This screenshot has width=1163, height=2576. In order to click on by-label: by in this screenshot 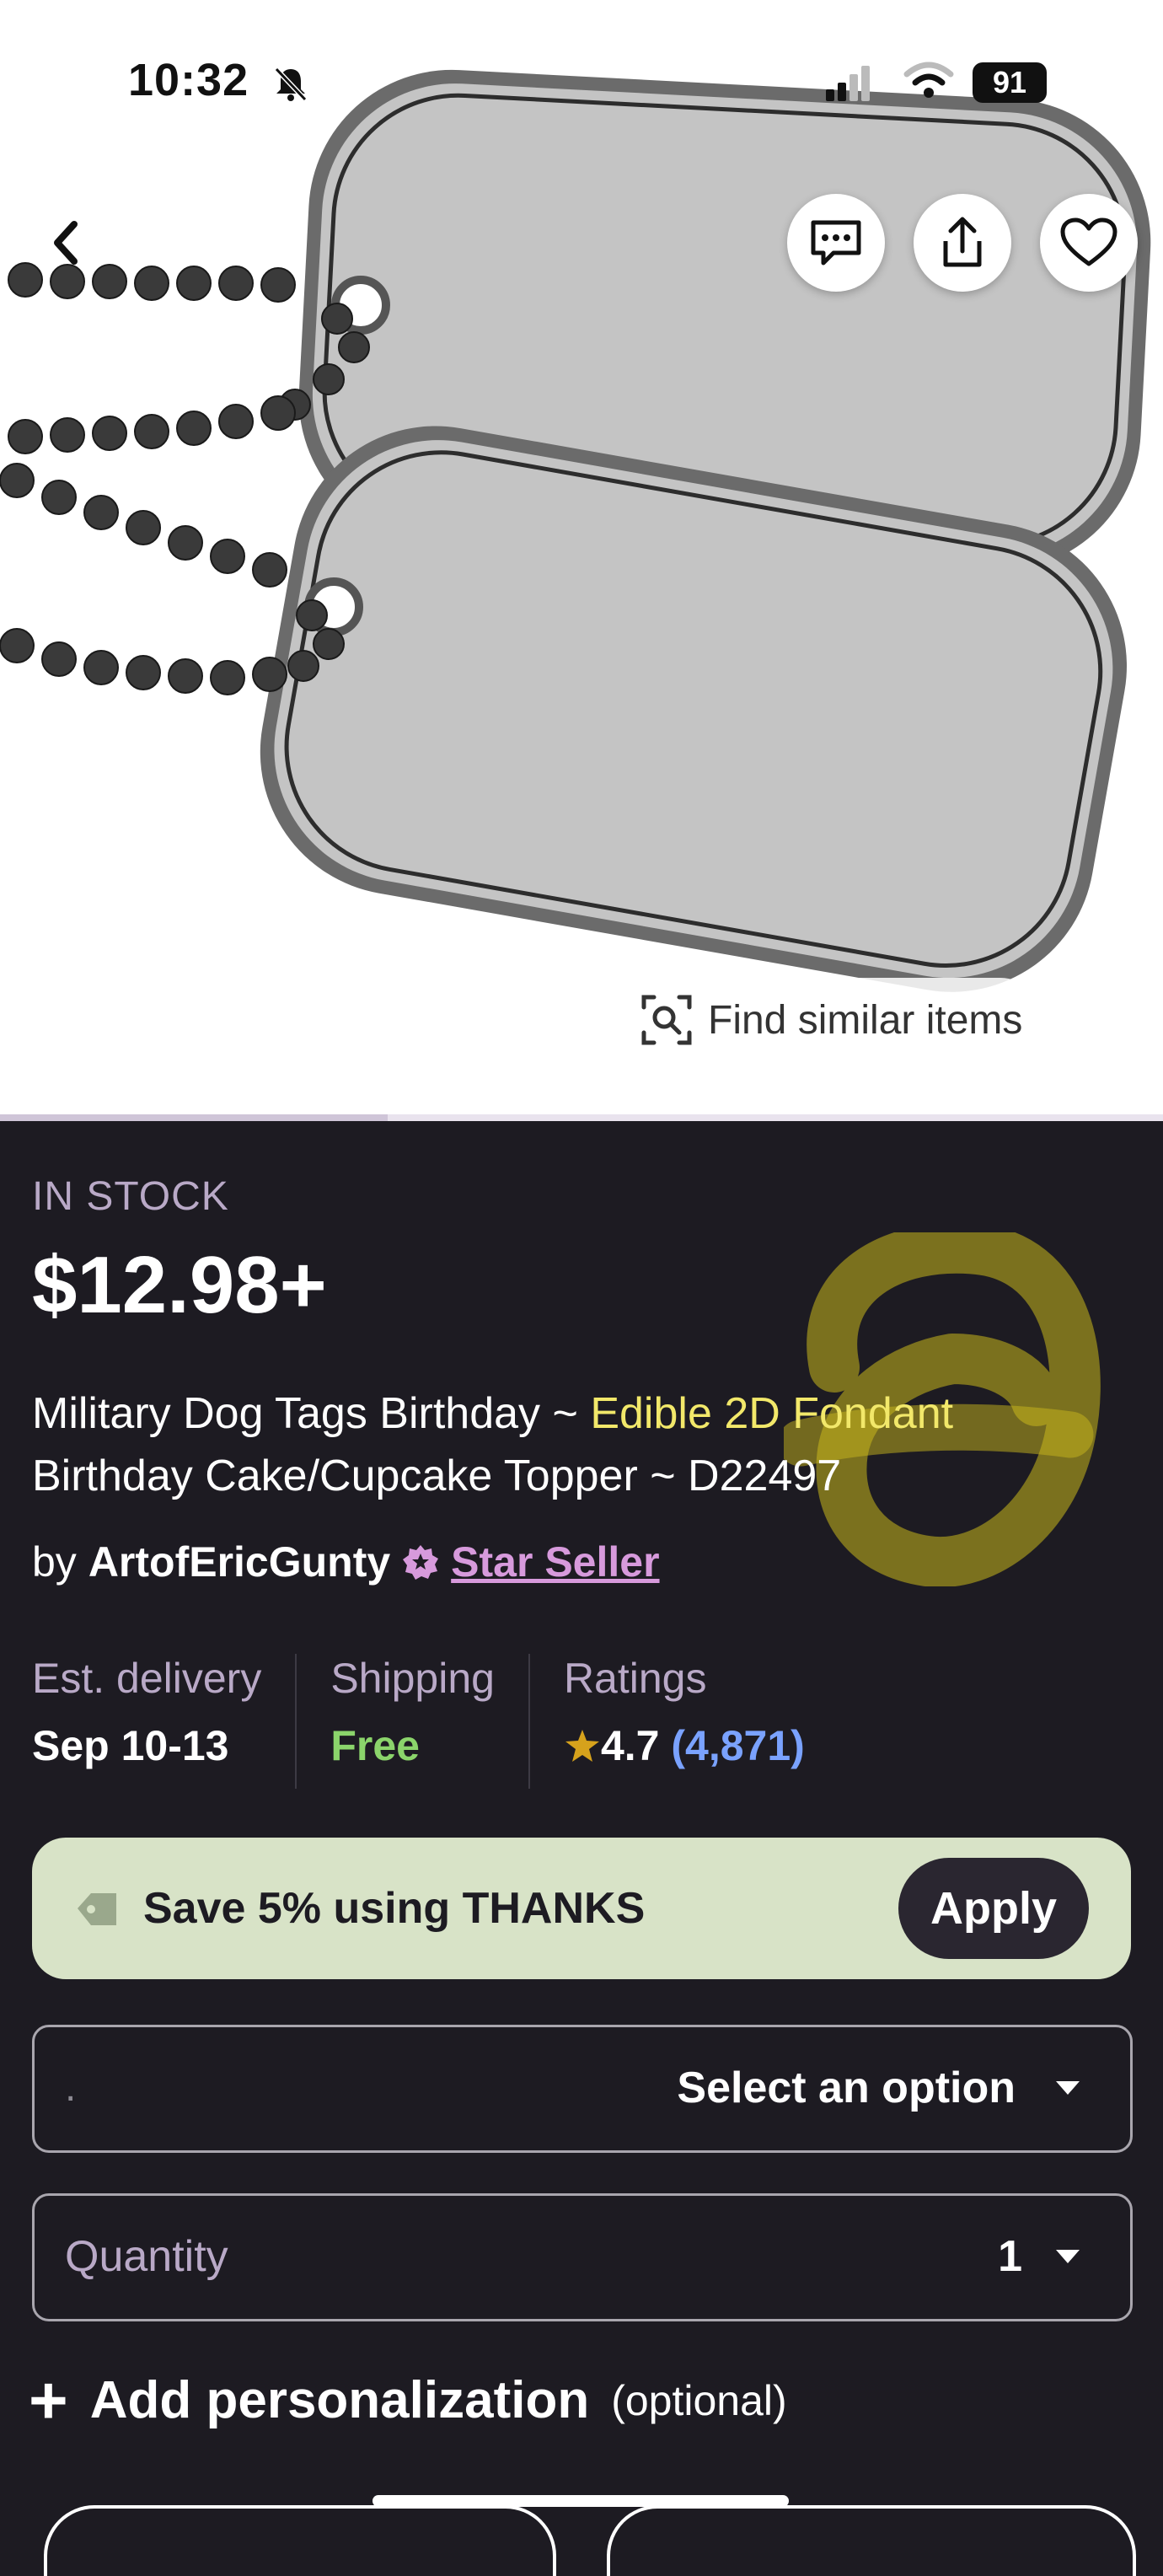, I will do `click(55, 1562)`.